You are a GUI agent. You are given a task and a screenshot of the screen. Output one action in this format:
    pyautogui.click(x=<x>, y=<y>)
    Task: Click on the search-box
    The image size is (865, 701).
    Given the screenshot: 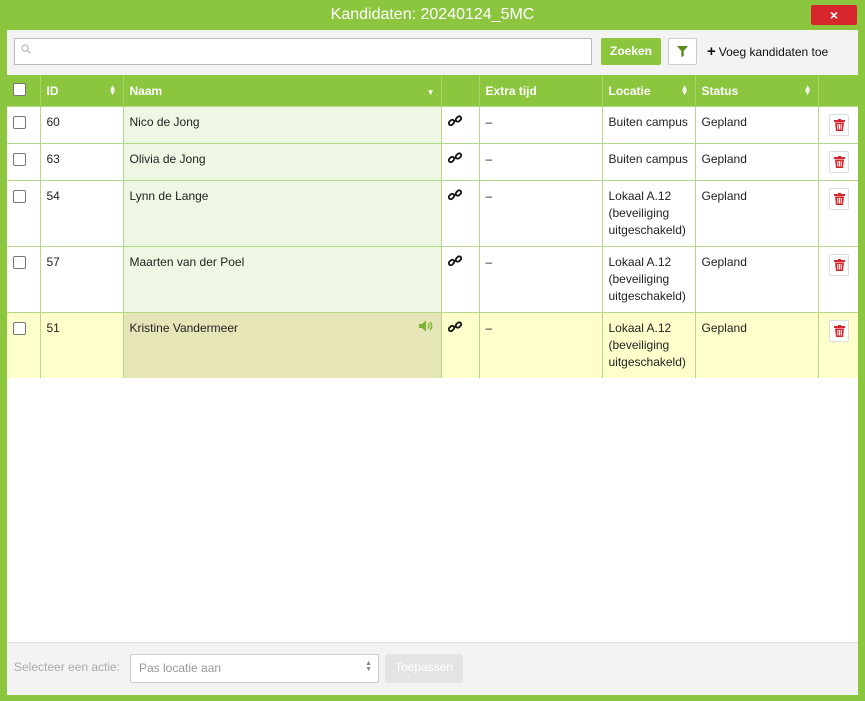 What is the action you would take?
    pyautogui.click(x=303, y=52)
    